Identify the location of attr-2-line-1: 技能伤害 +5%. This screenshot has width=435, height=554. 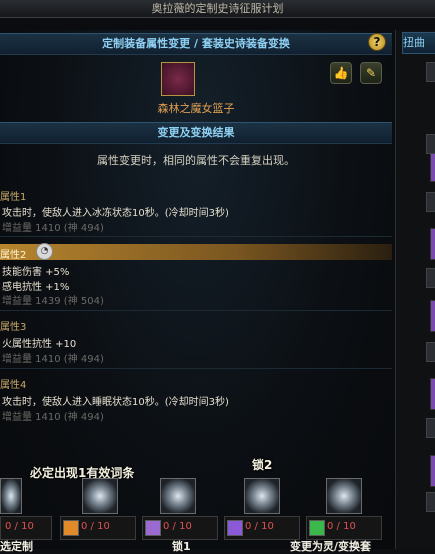
(36, 272).